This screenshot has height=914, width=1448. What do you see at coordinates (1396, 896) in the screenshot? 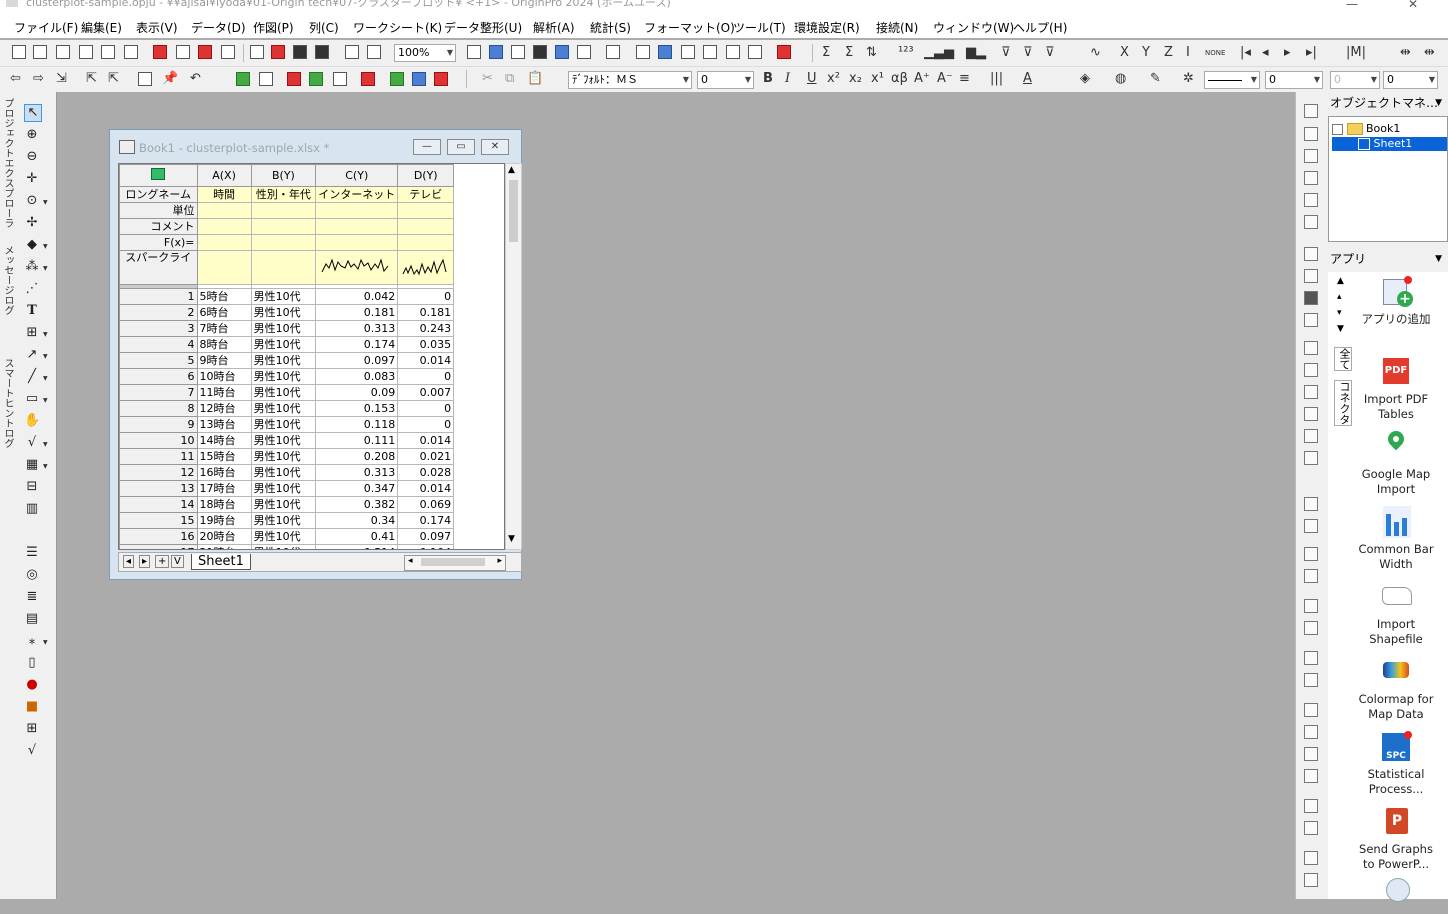
I see `app-next-partial` at bounding box center [1396, 896].